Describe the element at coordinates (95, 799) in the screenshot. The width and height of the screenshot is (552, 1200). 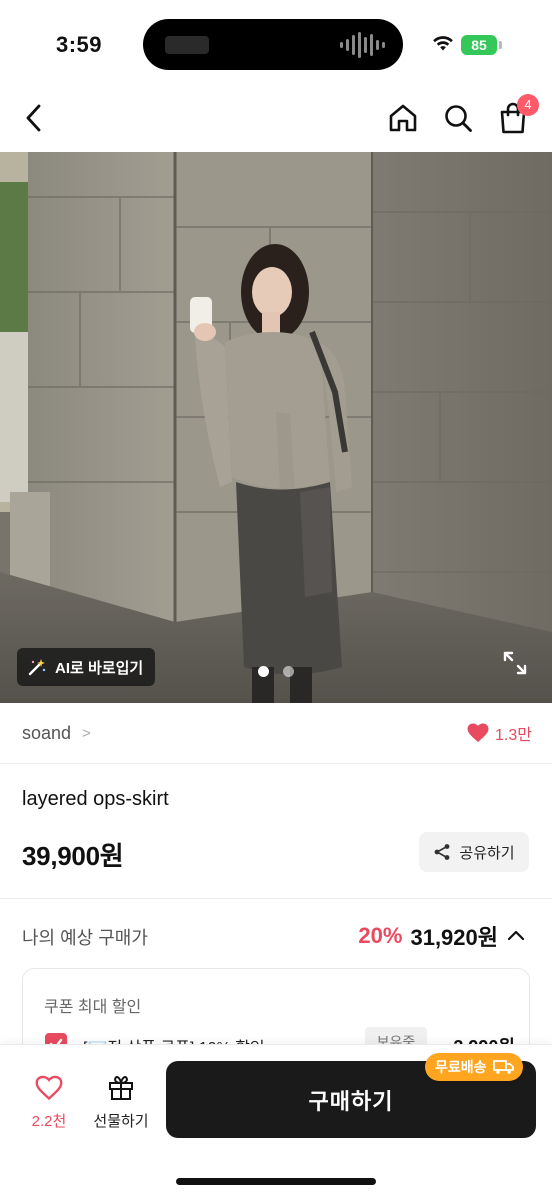
I see `product-name: layered ops-skirt` at that location.